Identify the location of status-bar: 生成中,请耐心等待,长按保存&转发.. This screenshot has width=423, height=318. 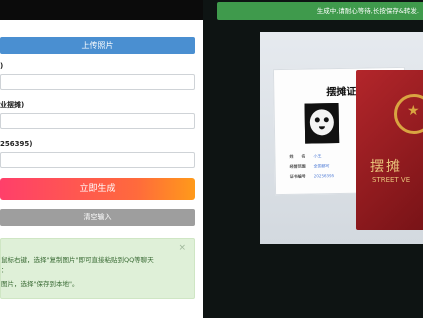
(320, 11).